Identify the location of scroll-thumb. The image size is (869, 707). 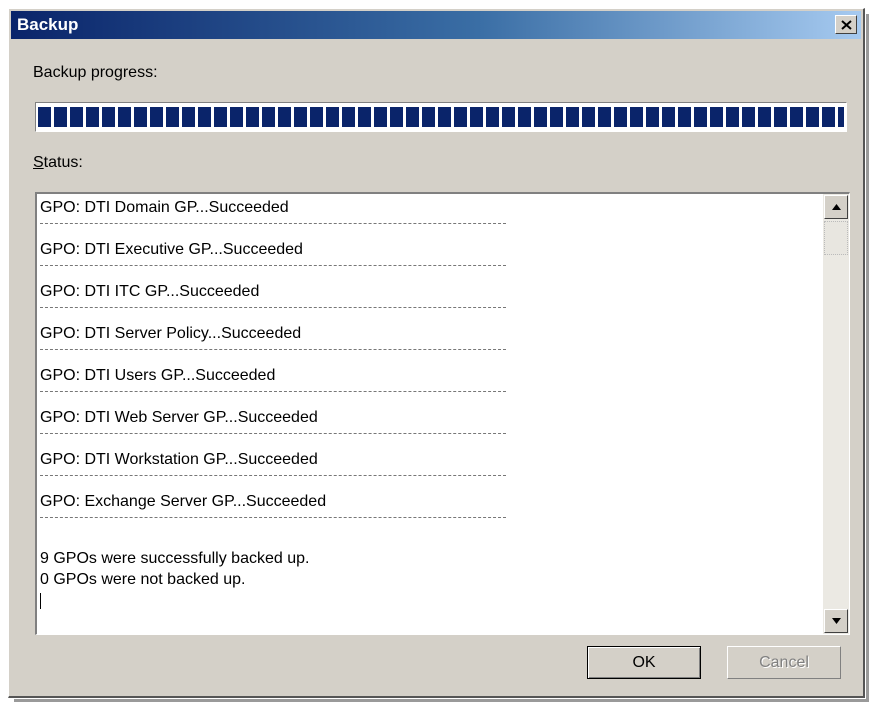
(836, 238).